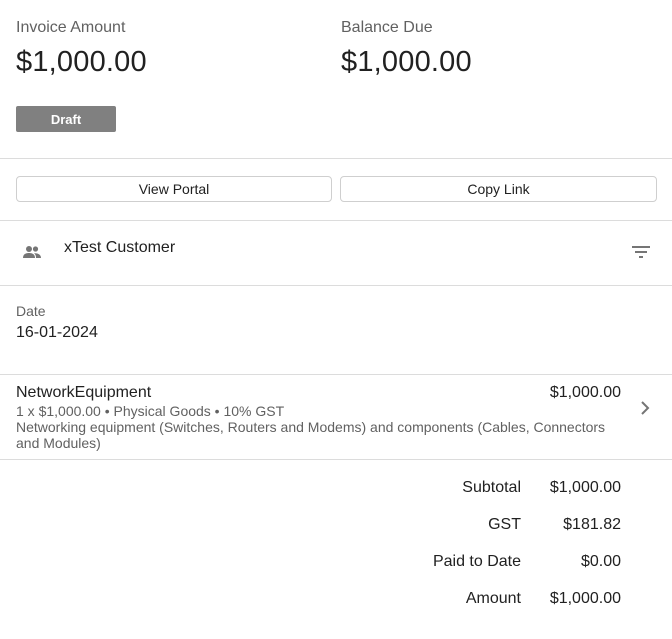 This screenshot has height=639, width=672. What do you see at coordinates (592, 524) in the screenshot?
I see `gst-value: $181.82` at bounding box center [592, 524].